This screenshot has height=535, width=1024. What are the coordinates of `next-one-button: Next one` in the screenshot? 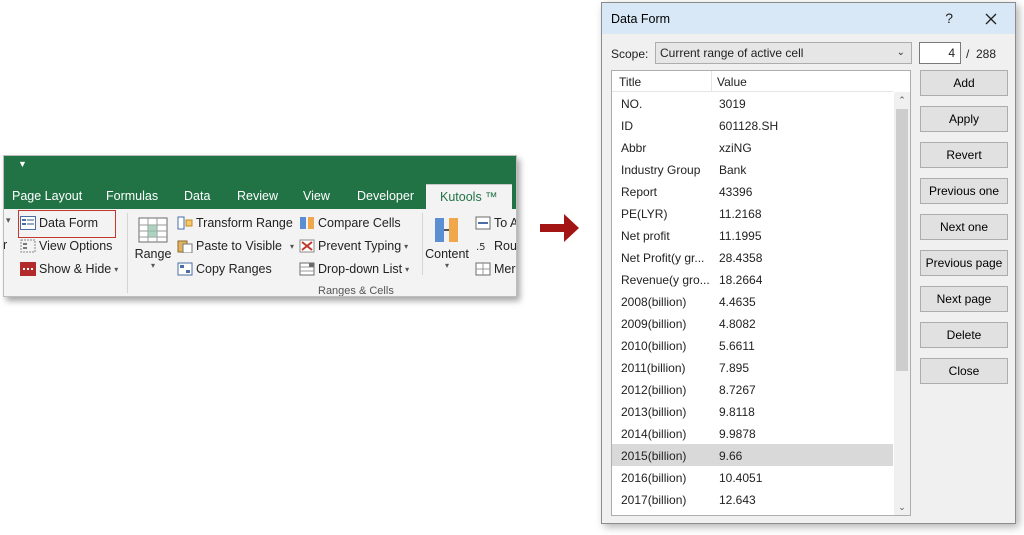 It's located at (964, 227).